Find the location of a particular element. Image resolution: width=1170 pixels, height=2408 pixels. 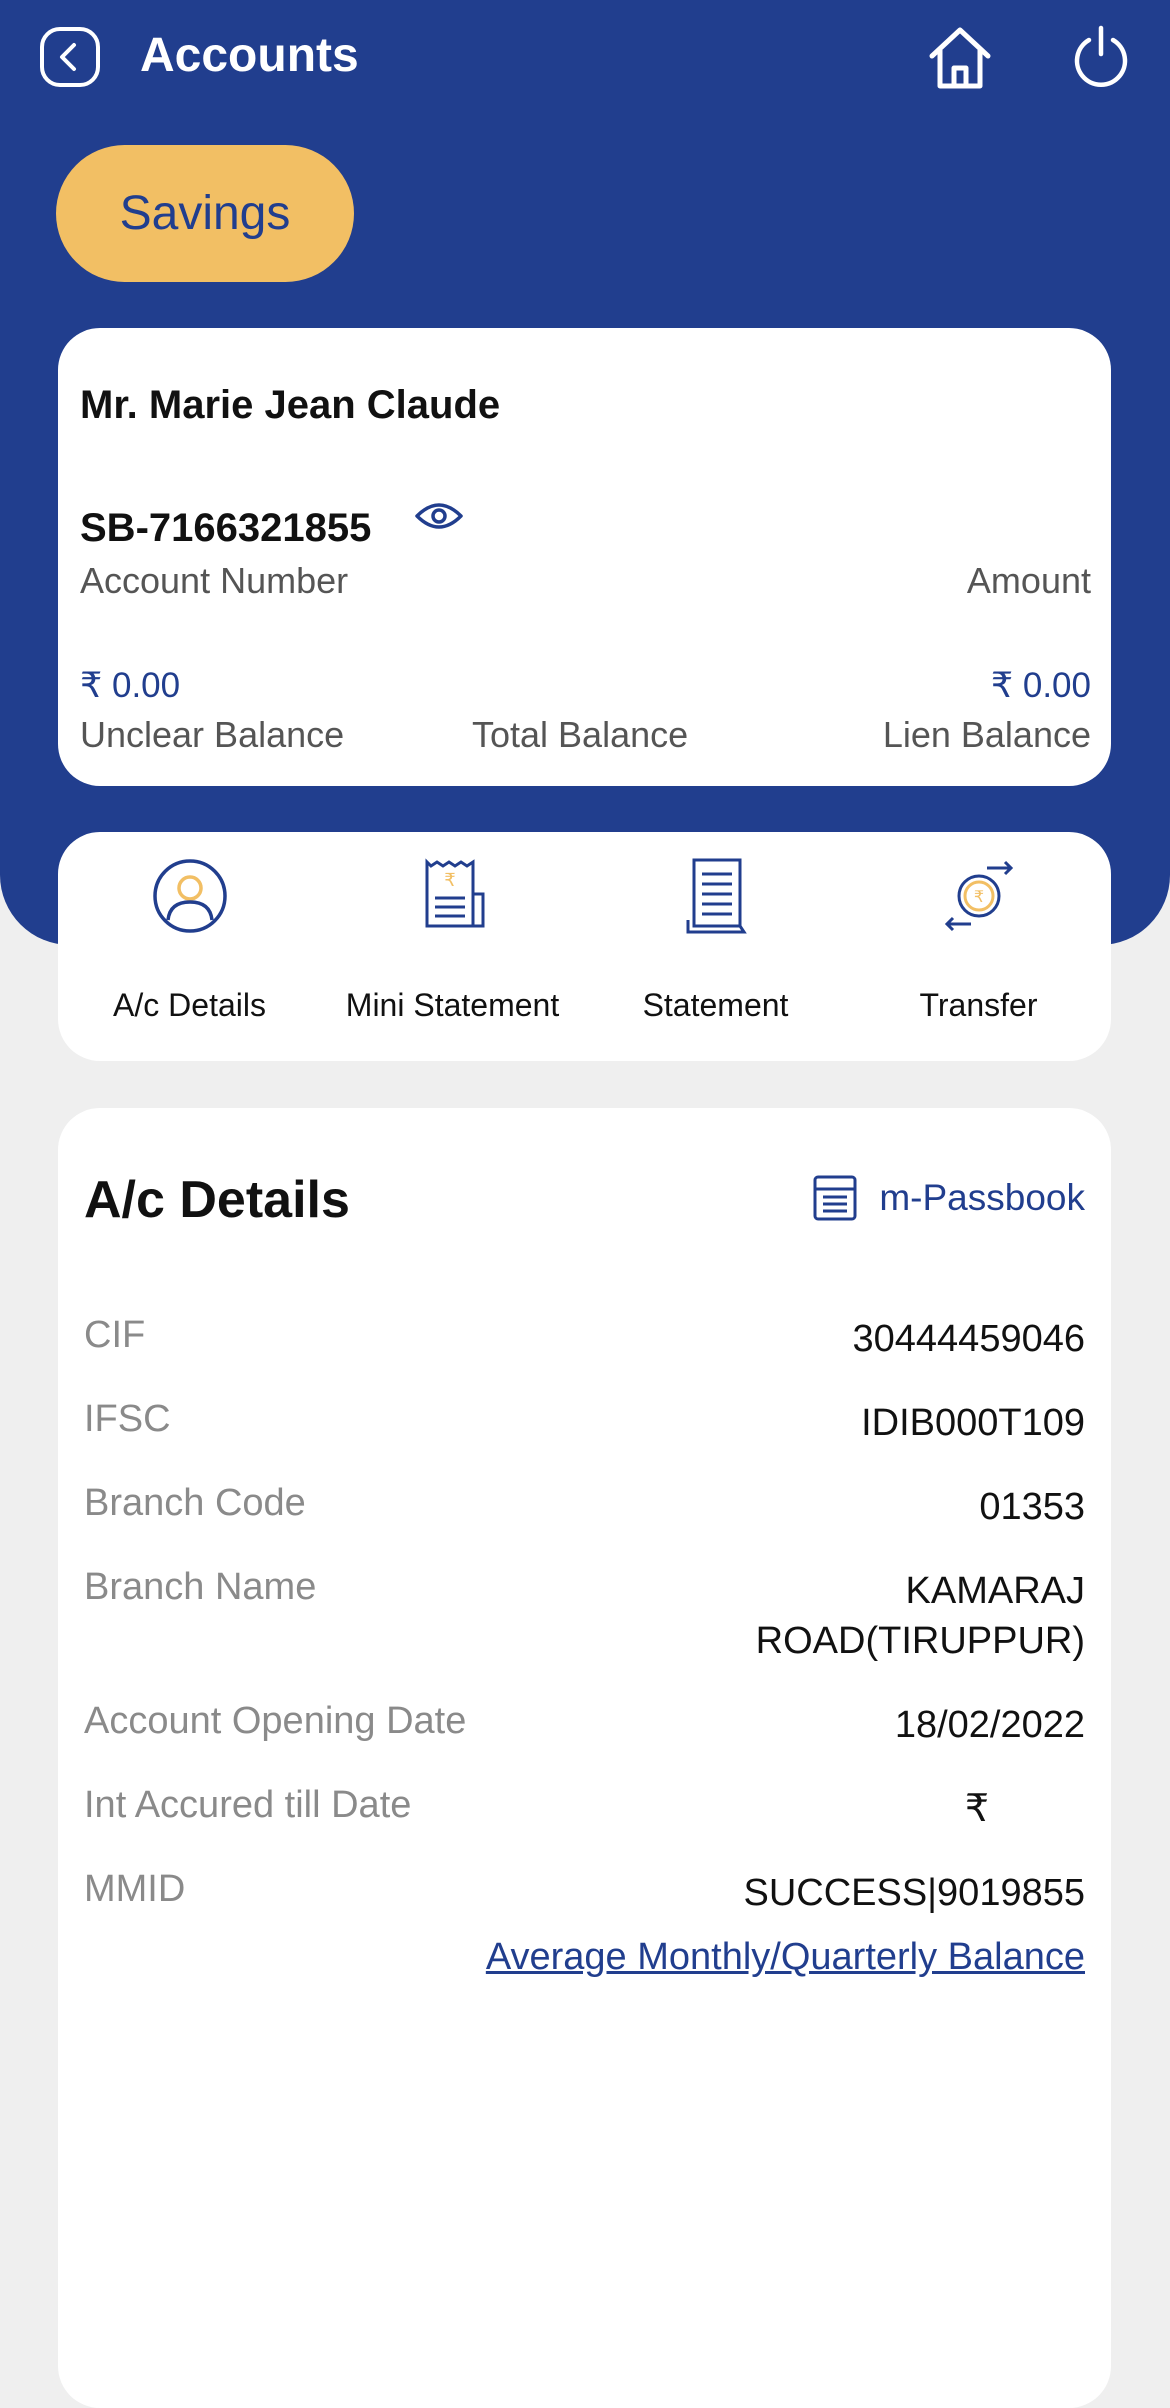

receipt-icon: ₹ is located at coordinates (454, 893).